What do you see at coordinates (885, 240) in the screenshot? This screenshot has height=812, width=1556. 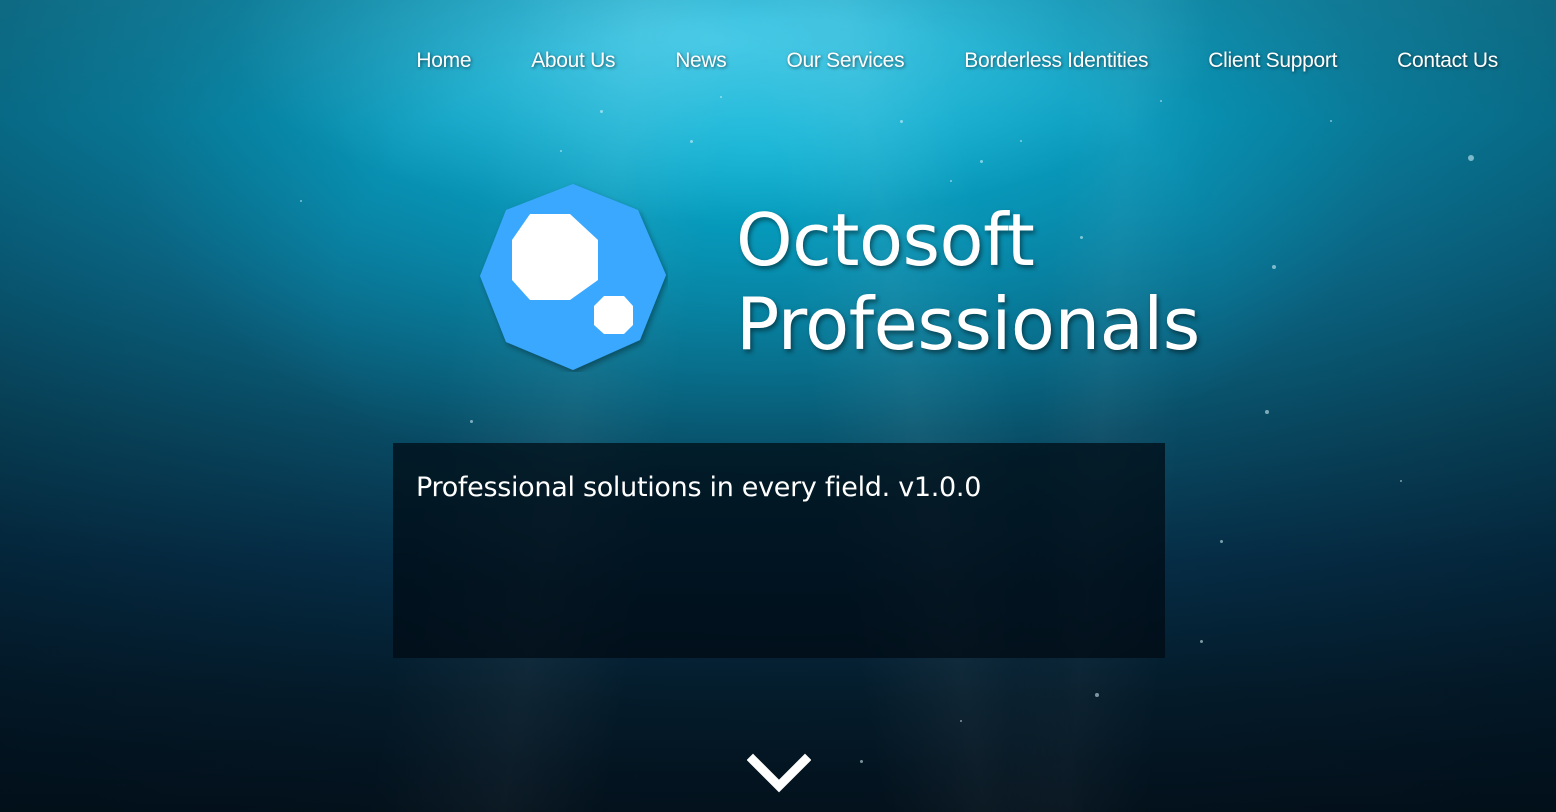 I see `brand-title-line-1: Octosoft` at bounding box center [885, 240].